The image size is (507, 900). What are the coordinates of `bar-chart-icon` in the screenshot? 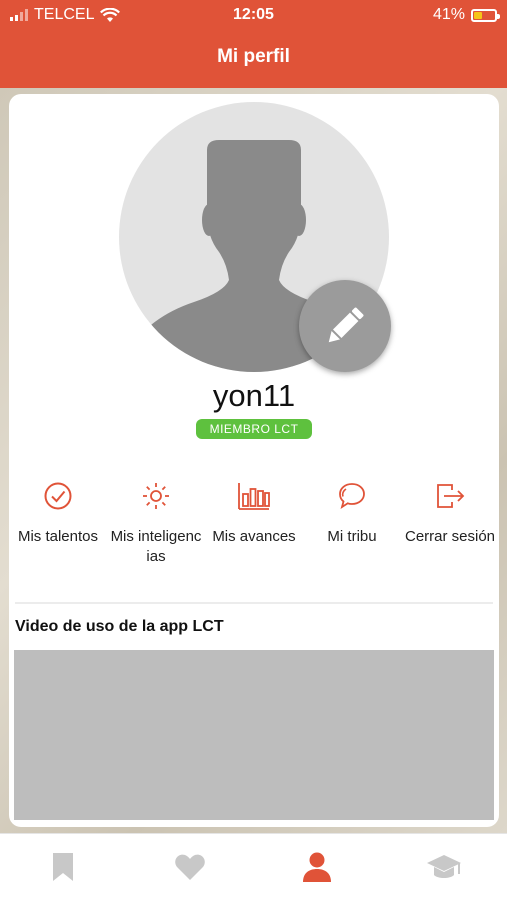 It's located at (254, 496).